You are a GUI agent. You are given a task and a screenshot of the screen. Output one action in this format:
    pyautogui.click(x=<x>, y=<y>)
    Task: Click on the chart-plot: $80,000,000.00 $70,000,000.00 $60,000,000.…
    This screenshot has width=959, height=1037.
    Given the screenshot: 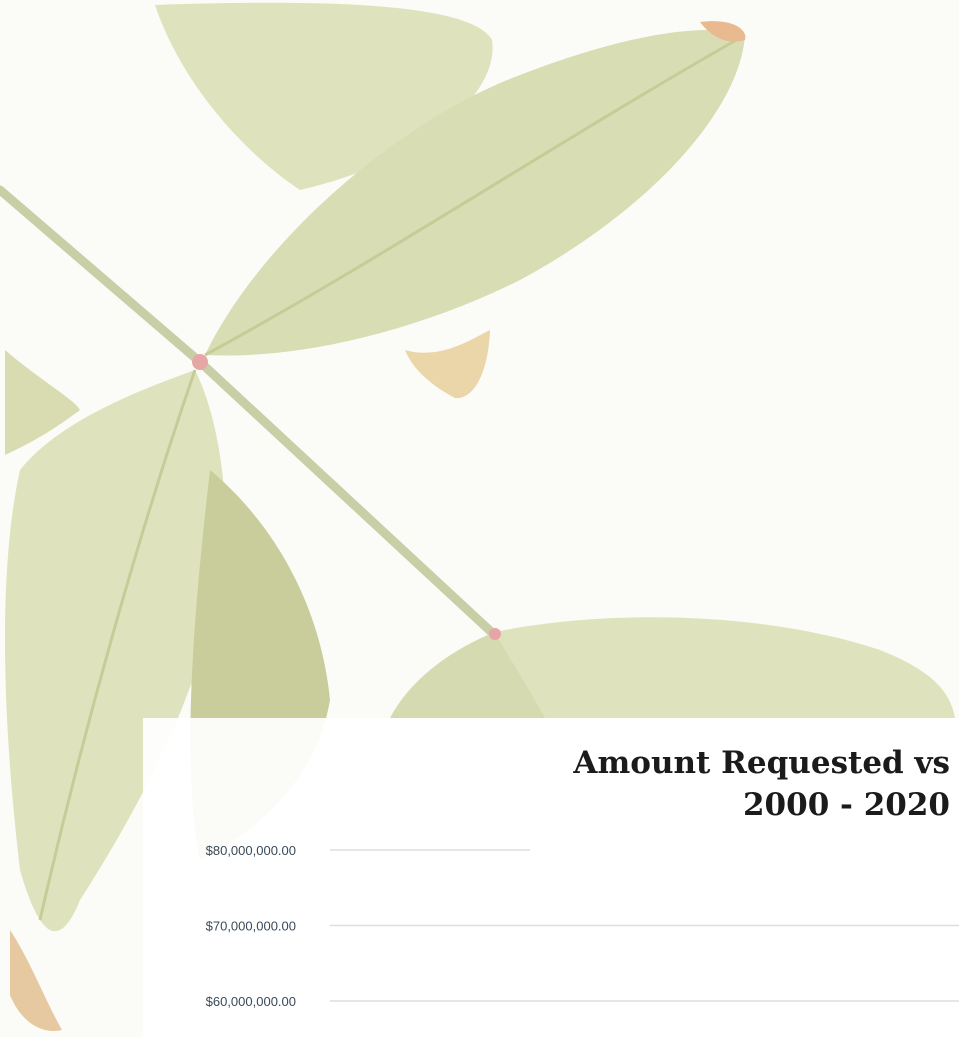 What is the action you would take?
    pyautogui.click(x=582, y=926)
    